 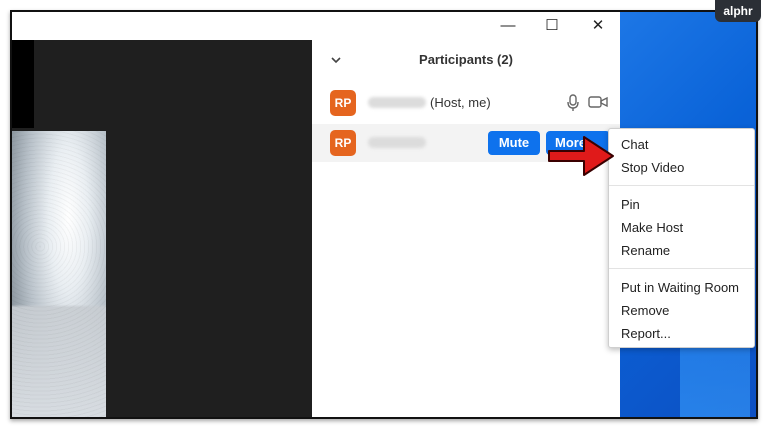 What do you see at coordinates (598, 26) in the screenshot?
I see `close-button: ✕` at bounding box center [598, 26].